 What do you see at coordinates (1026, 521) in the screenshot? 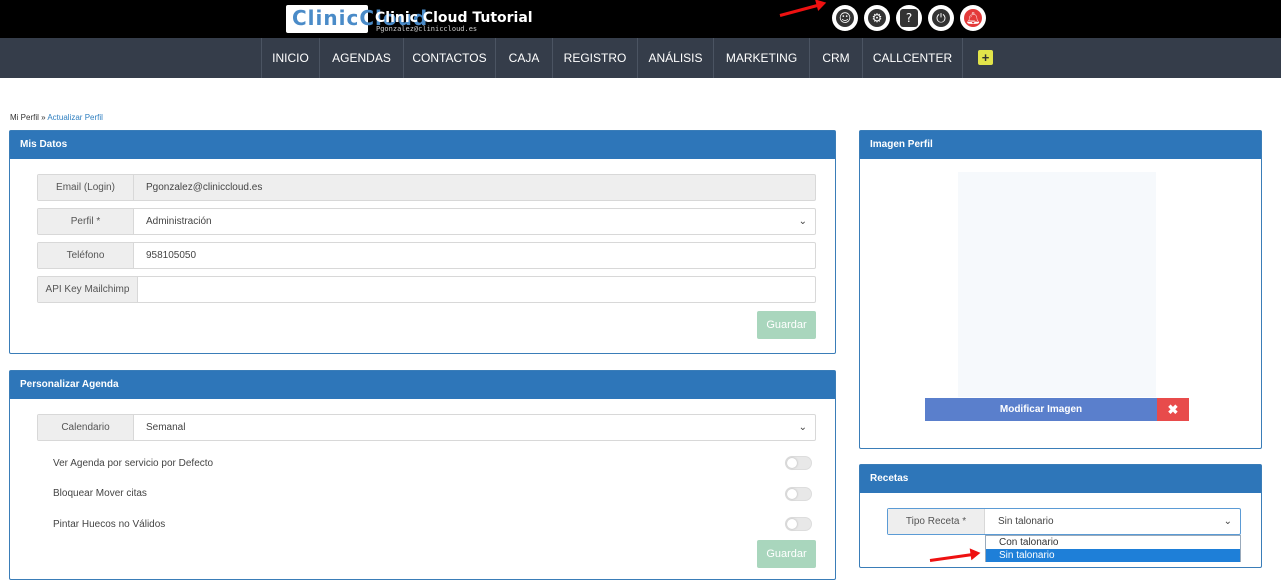
I see `tipo-receta-value: Sin talonario` at bounding box center [1026, 521].